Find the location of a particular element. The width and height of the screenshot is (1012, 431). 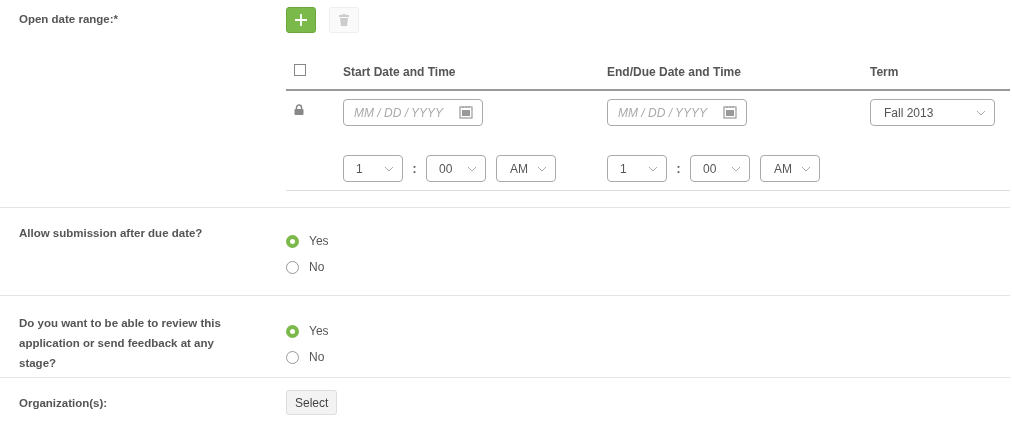

add-button is located at coordinates (301, 20).